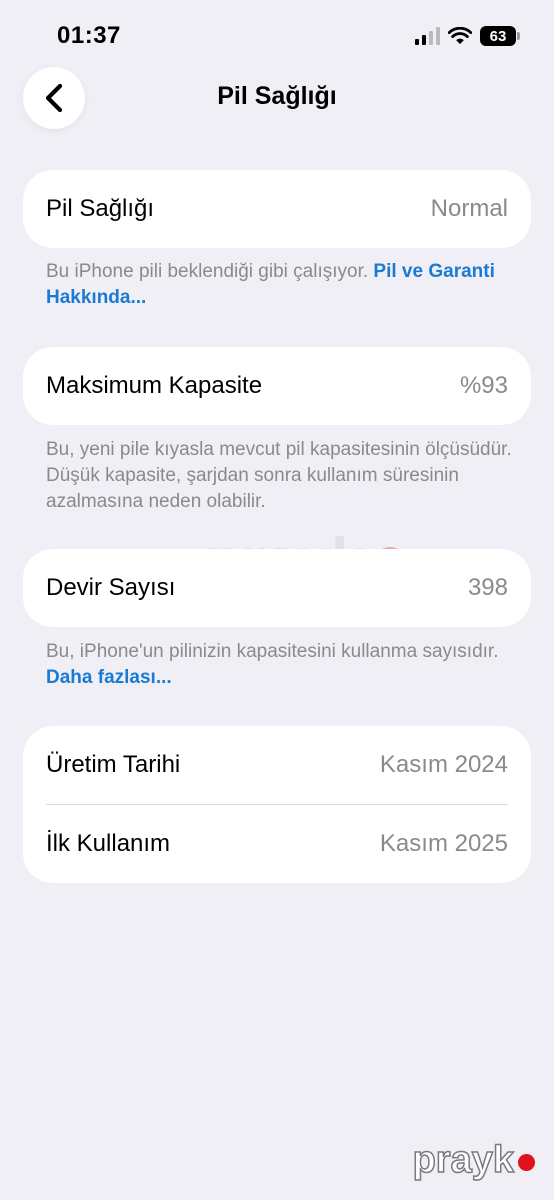 This screenshot has width=554, height=1200. Describe the element at coordinates (277, 96) in the screenshot. I see `page-title: Pil Sağlığı` at that location.